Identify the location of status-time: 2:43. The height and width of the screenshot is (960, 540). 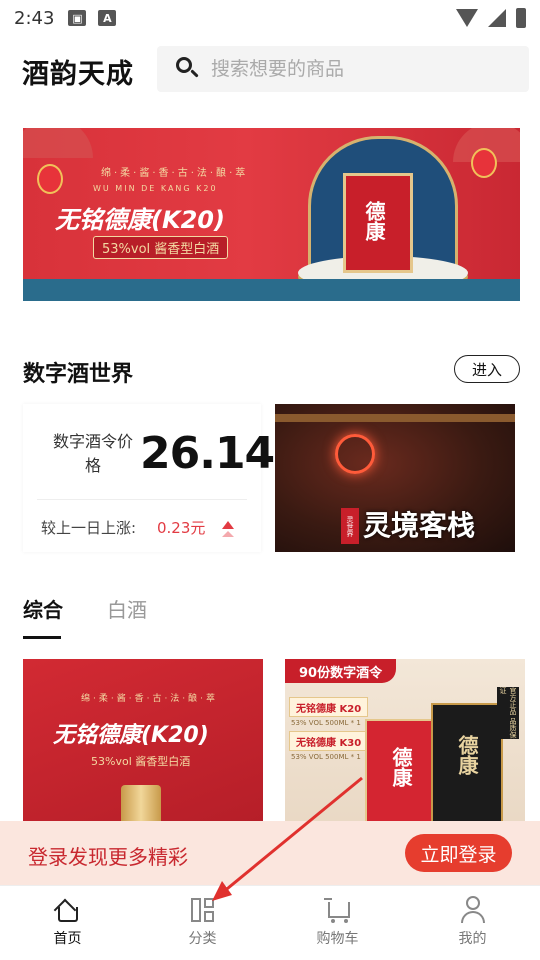
(34, 18).